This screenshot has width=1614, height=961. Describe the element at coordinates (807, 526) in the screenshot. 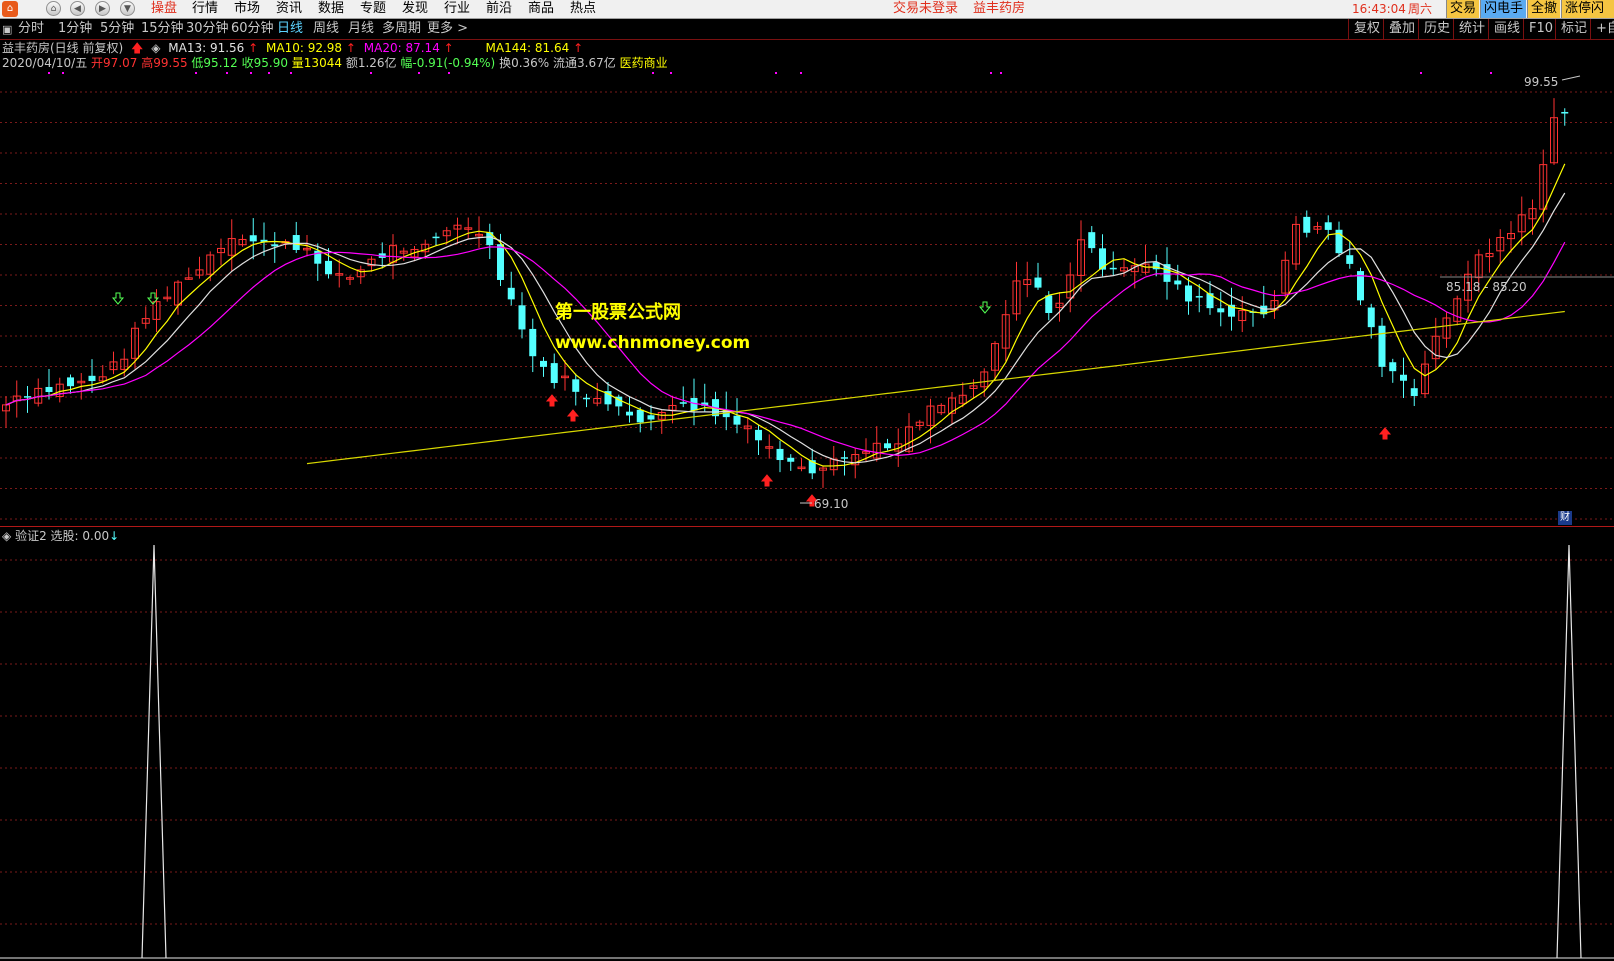

I see `panel-separator` at that location.